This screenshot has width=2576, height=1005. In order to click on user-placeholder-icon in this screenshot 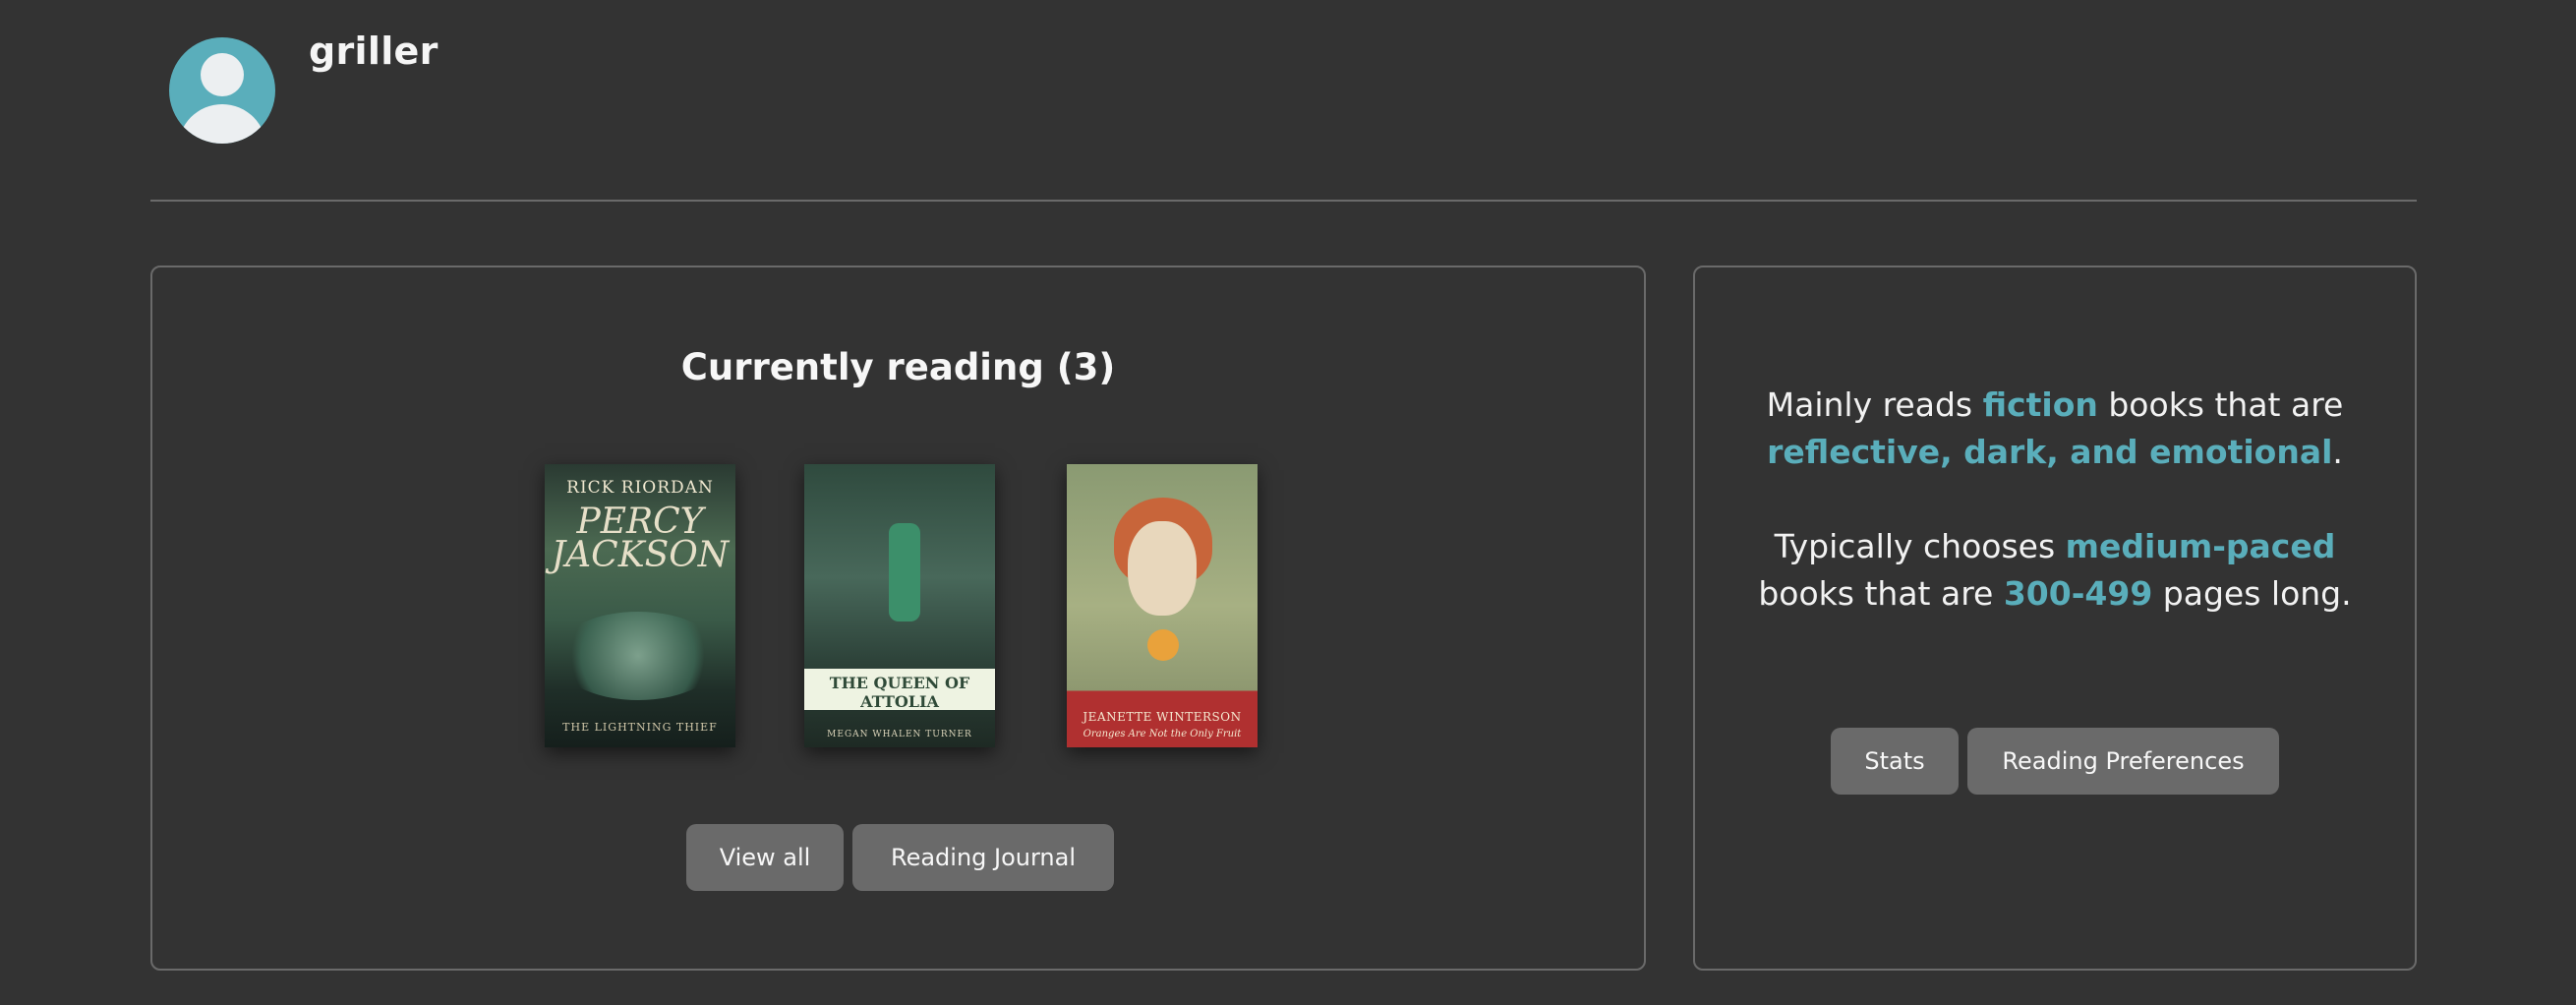, I will do `click(222, 90)`.